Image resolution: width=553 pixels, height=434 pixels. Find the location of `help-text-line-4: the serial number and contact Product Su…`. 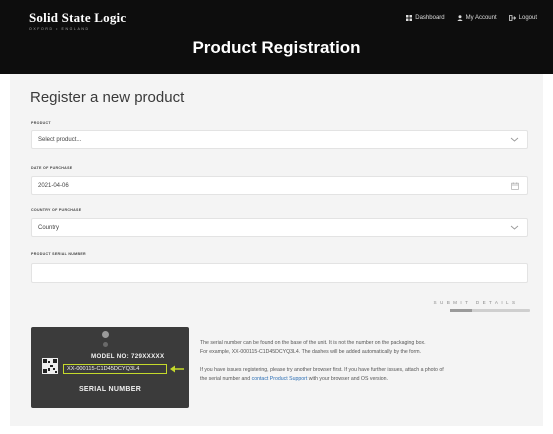

help-text-line-4: the serial number and contact Product Su… is located at coordinates (365, 379).